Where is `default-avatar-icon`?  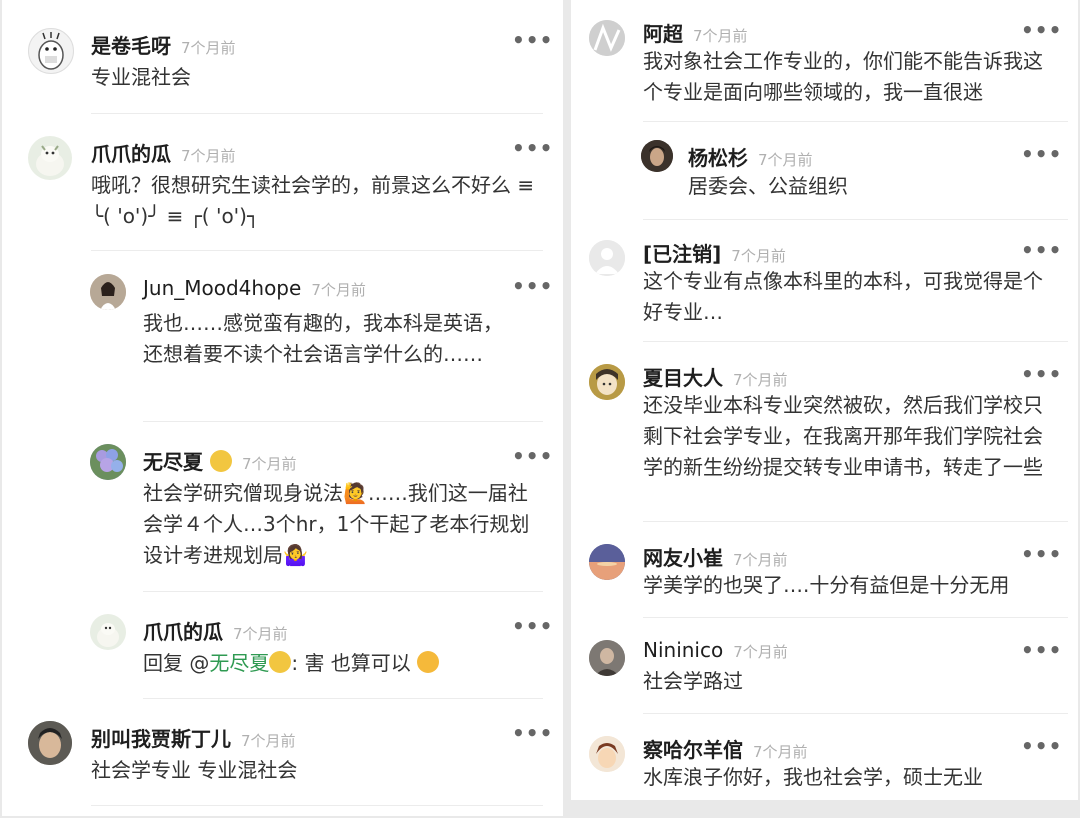 default-avatar-icon is located at coordinates (607, 258).